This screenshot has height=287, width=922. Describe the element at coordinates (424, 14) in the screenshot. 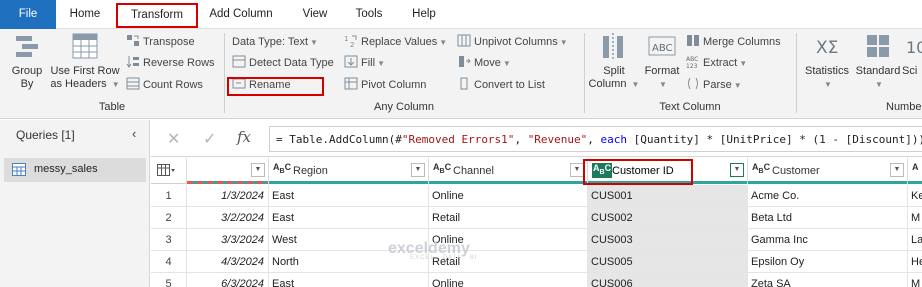

I see `tab-help: Help` at that location.